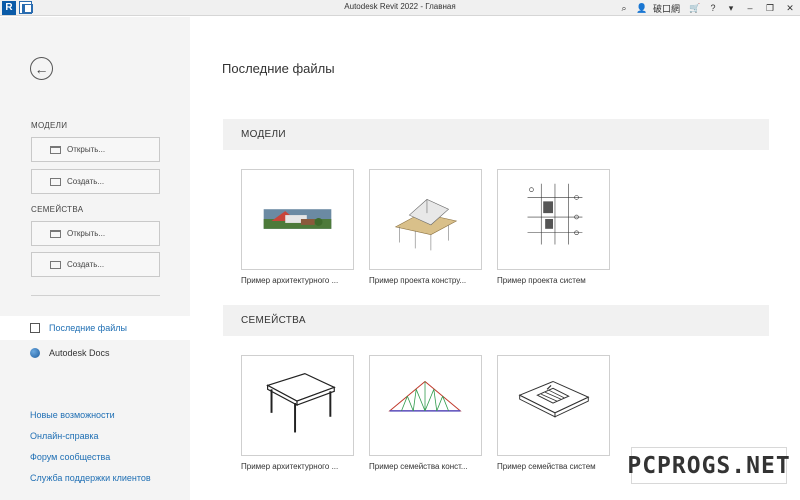  I want to click on sidebar-item-label: Последние файлы, so click(88, 328).